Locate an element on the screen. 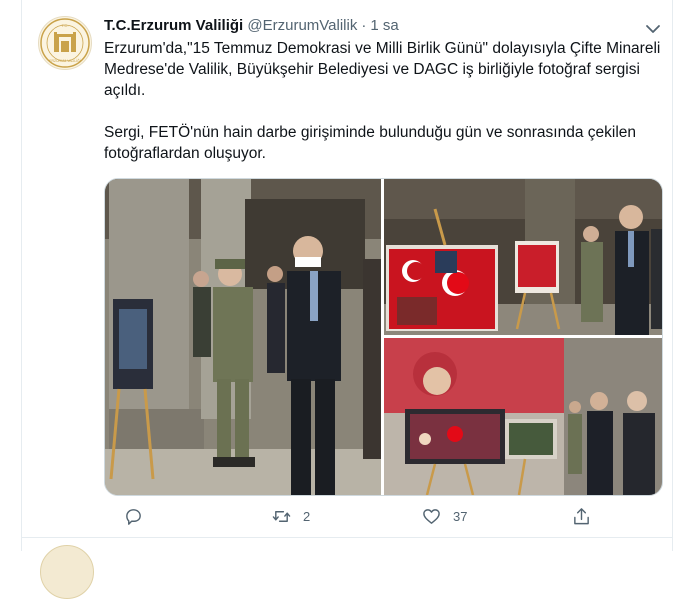 This screenshot has width=688, height=599. like-button: 37 is located at coordinates (444, 516).